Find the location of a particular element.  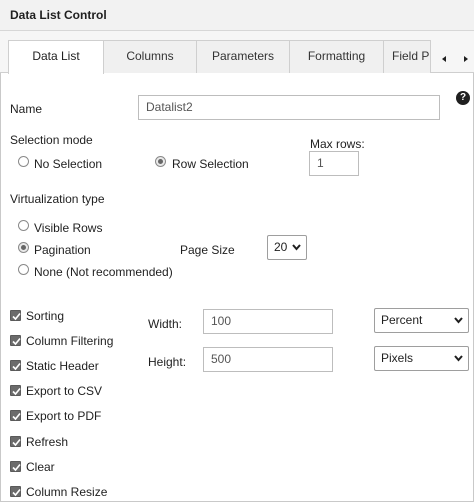

page-size-value: 20 is located at coordinates (281, 247).